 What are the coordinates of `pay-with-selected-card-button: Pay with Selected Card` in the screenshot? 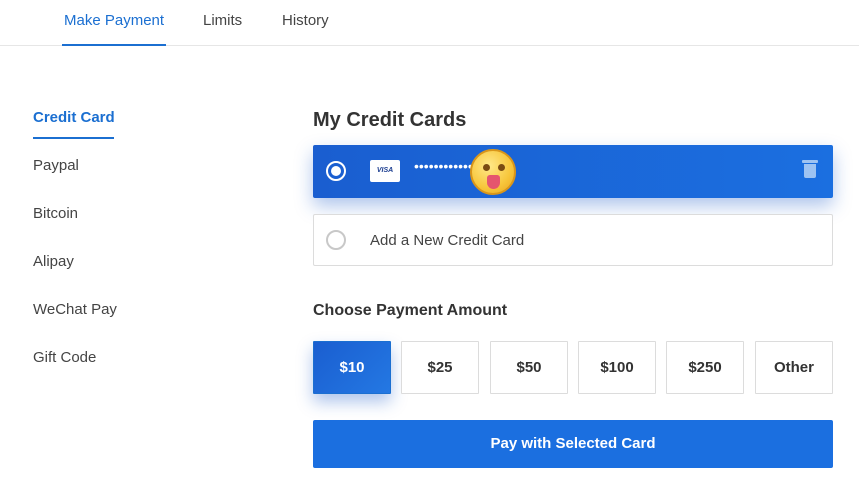 It's located at (573, 444).